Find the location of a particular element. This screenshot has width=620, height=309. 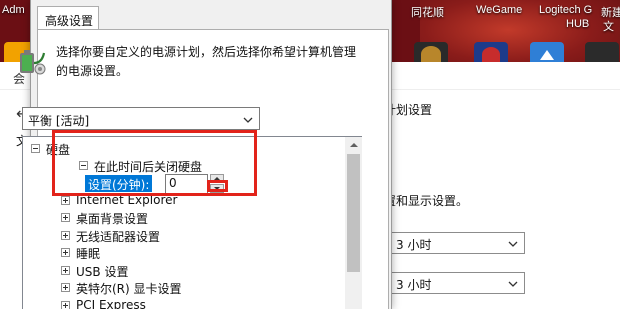

desktop-icon-sublabel-new: 文 is located at coordinates (608, 27).